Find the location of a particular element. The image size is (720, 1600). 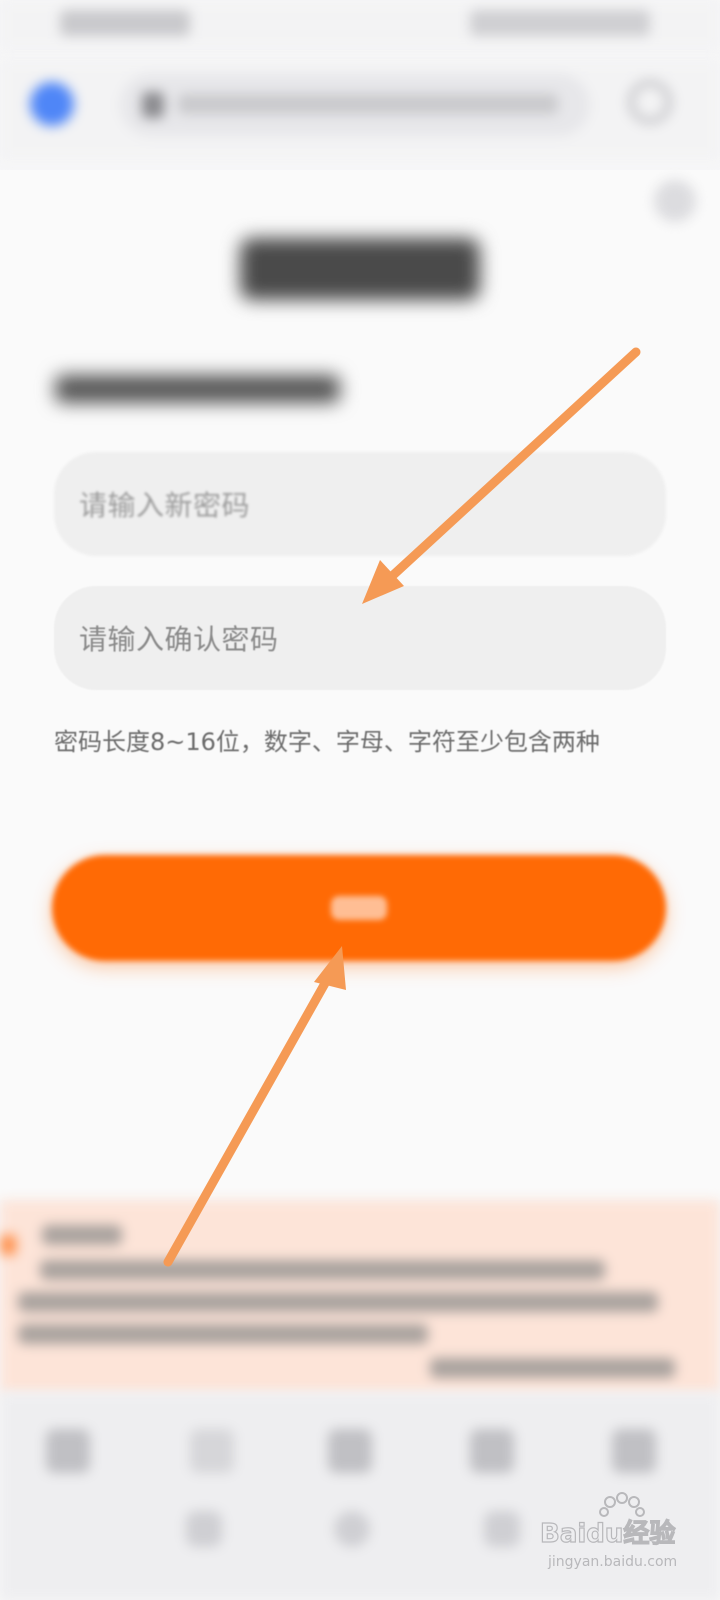

confirm-password-field: 请输入确认密码 is located at coordinates (360, 638).